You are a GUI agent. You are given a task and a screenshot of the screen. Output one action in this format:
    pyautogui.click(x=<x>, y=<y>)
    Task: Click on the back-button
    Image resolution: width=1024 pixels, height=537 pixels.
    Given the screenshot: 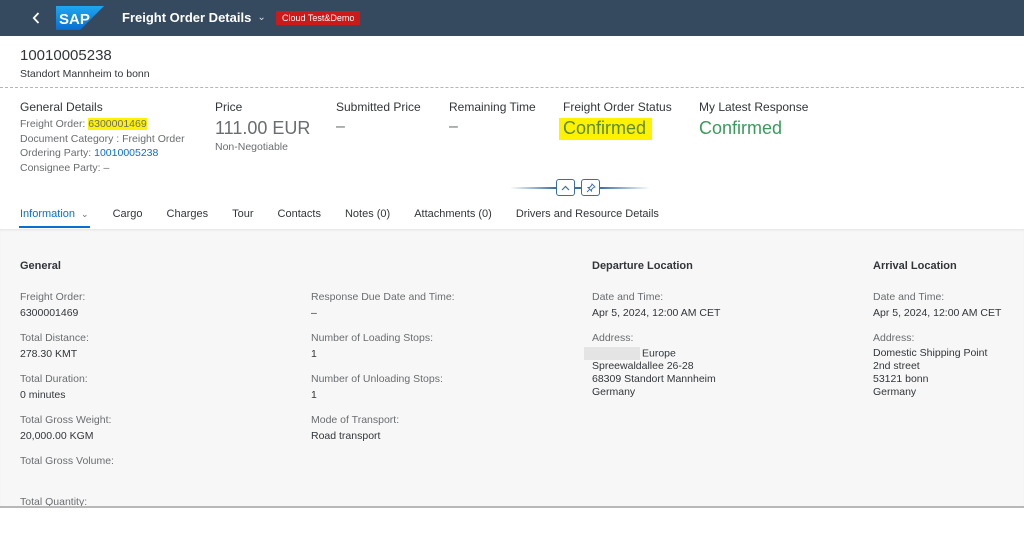 What is the action you would take?
    pyautogui.click(x=36, y=18)
    